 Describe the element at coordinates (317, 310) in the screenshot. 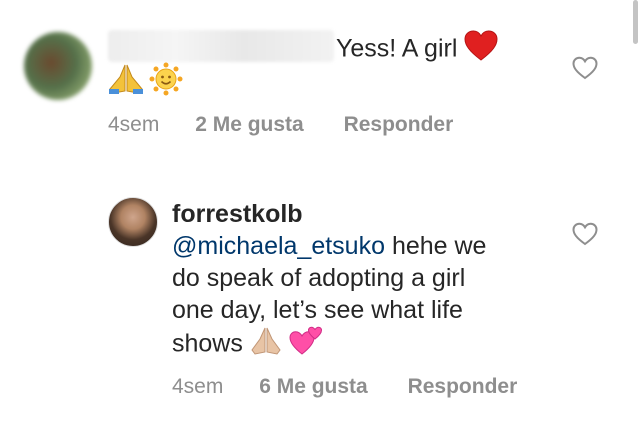

I see `comment-text-line-3: one day, let’s see what life` at that location.